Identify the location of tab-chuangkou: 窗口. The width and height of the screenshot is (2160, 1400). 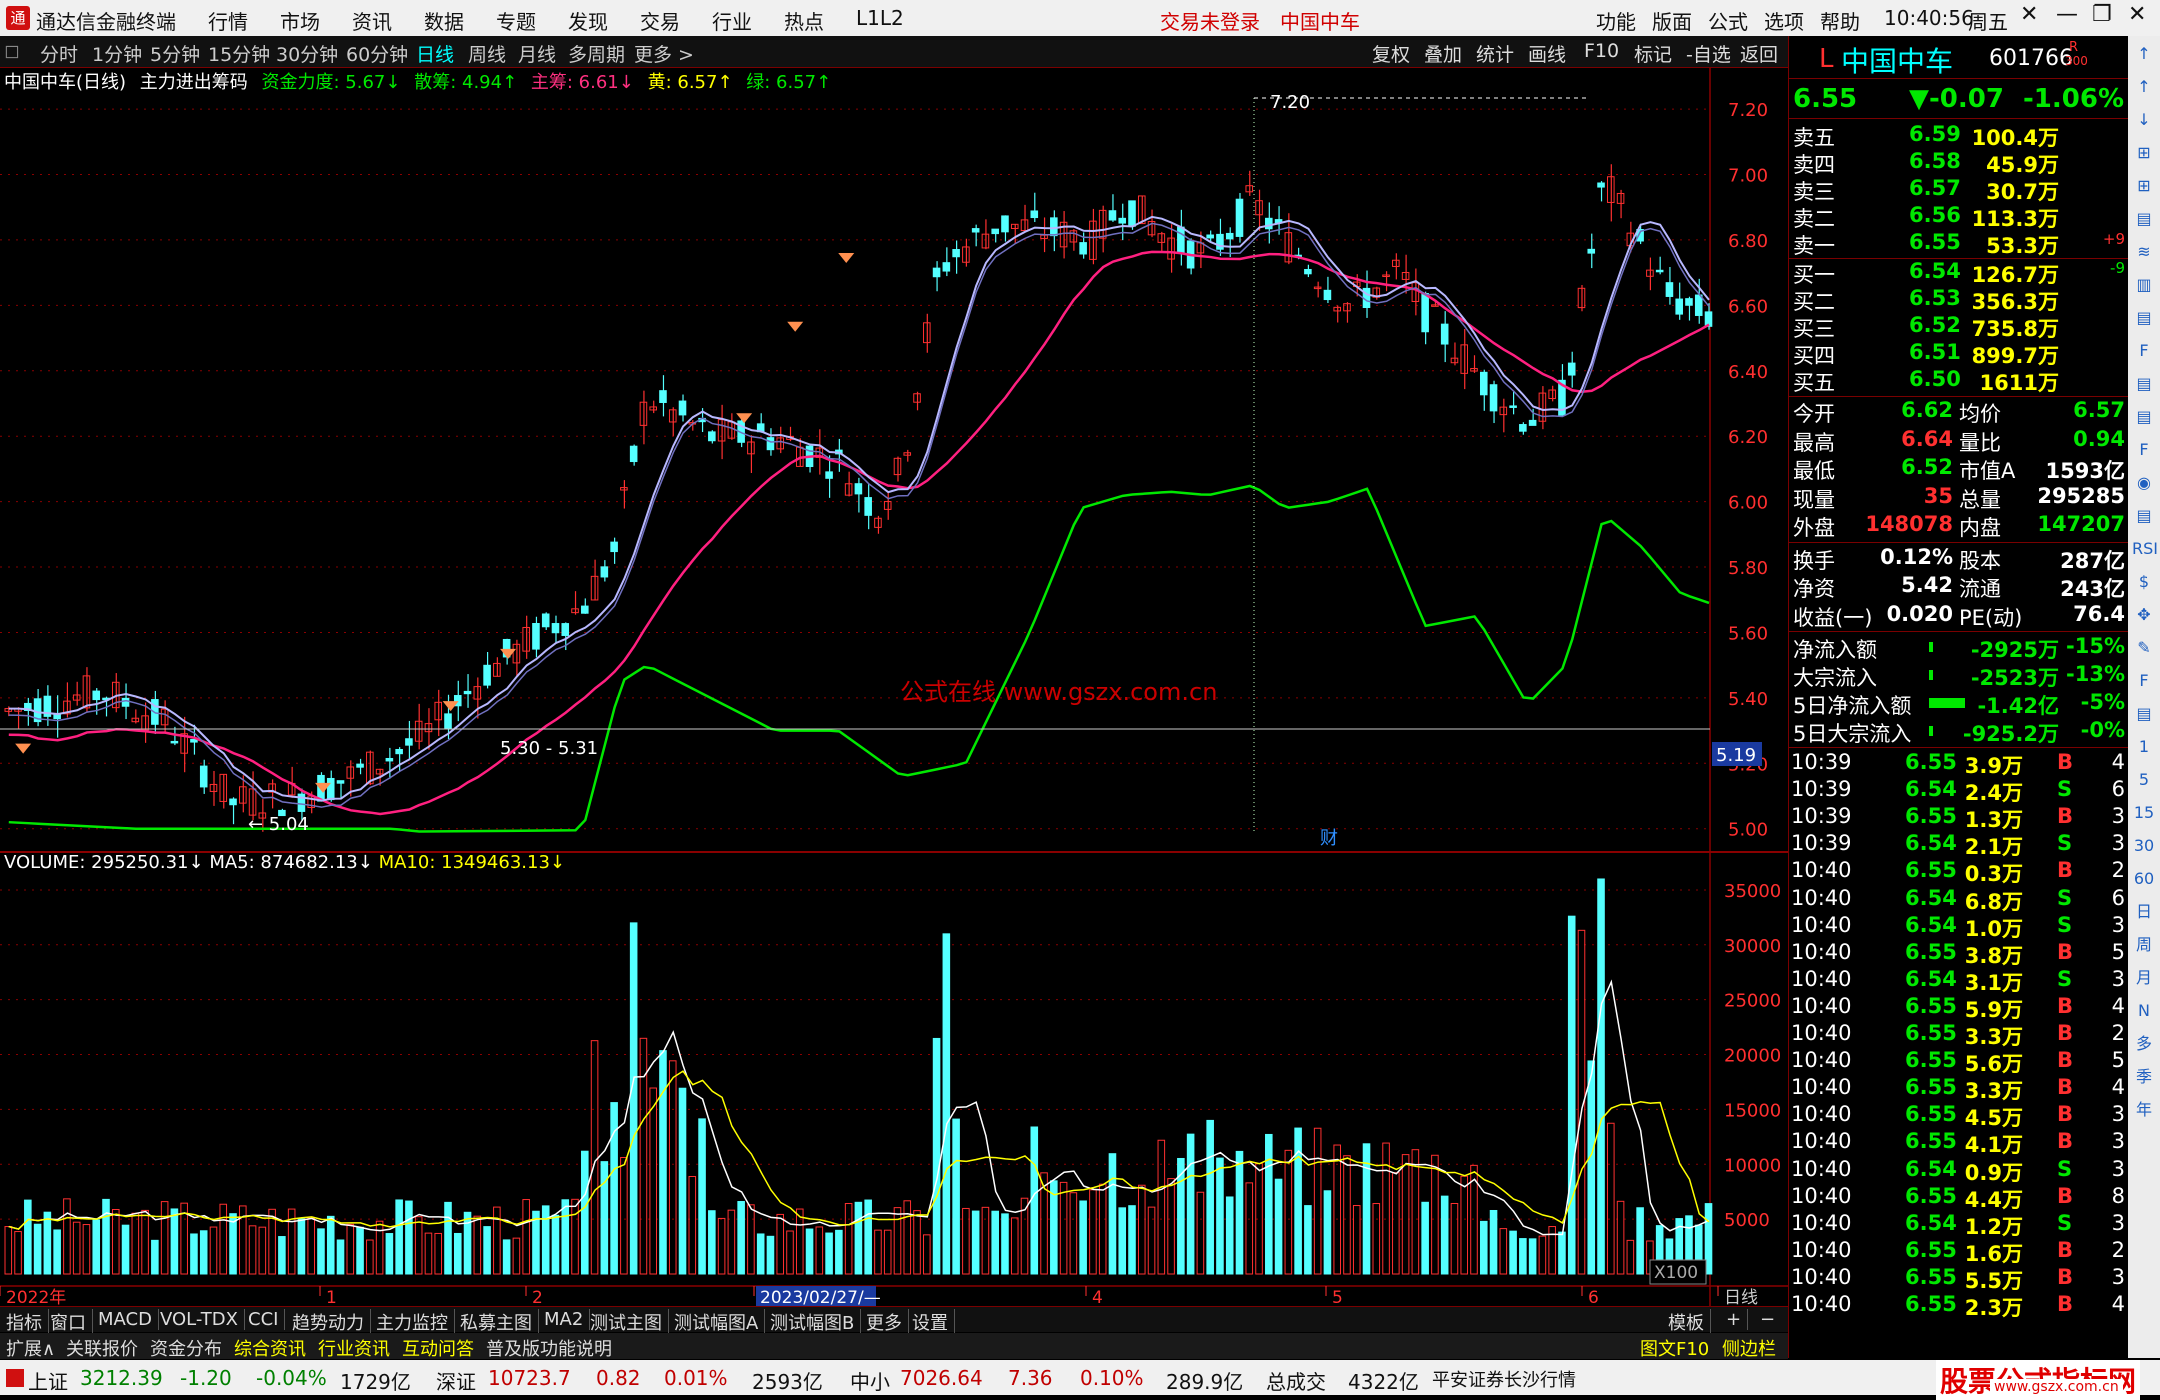
(68, 1322).